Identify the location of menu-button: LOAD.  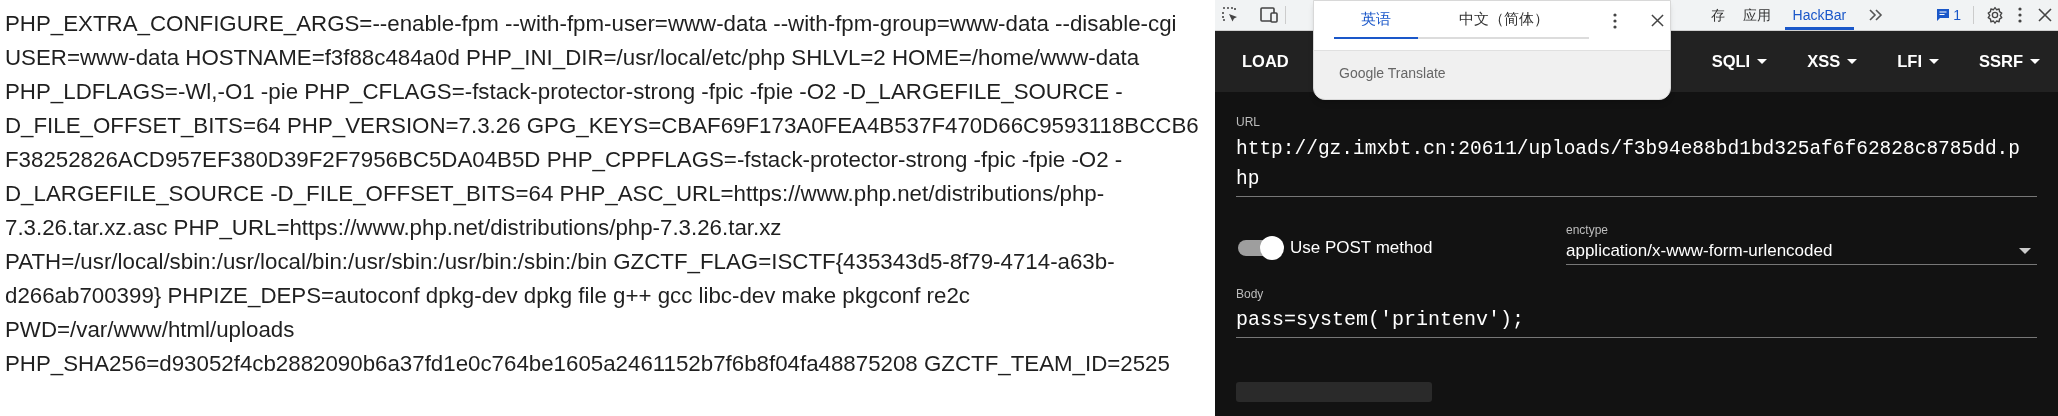
(1265, 61).